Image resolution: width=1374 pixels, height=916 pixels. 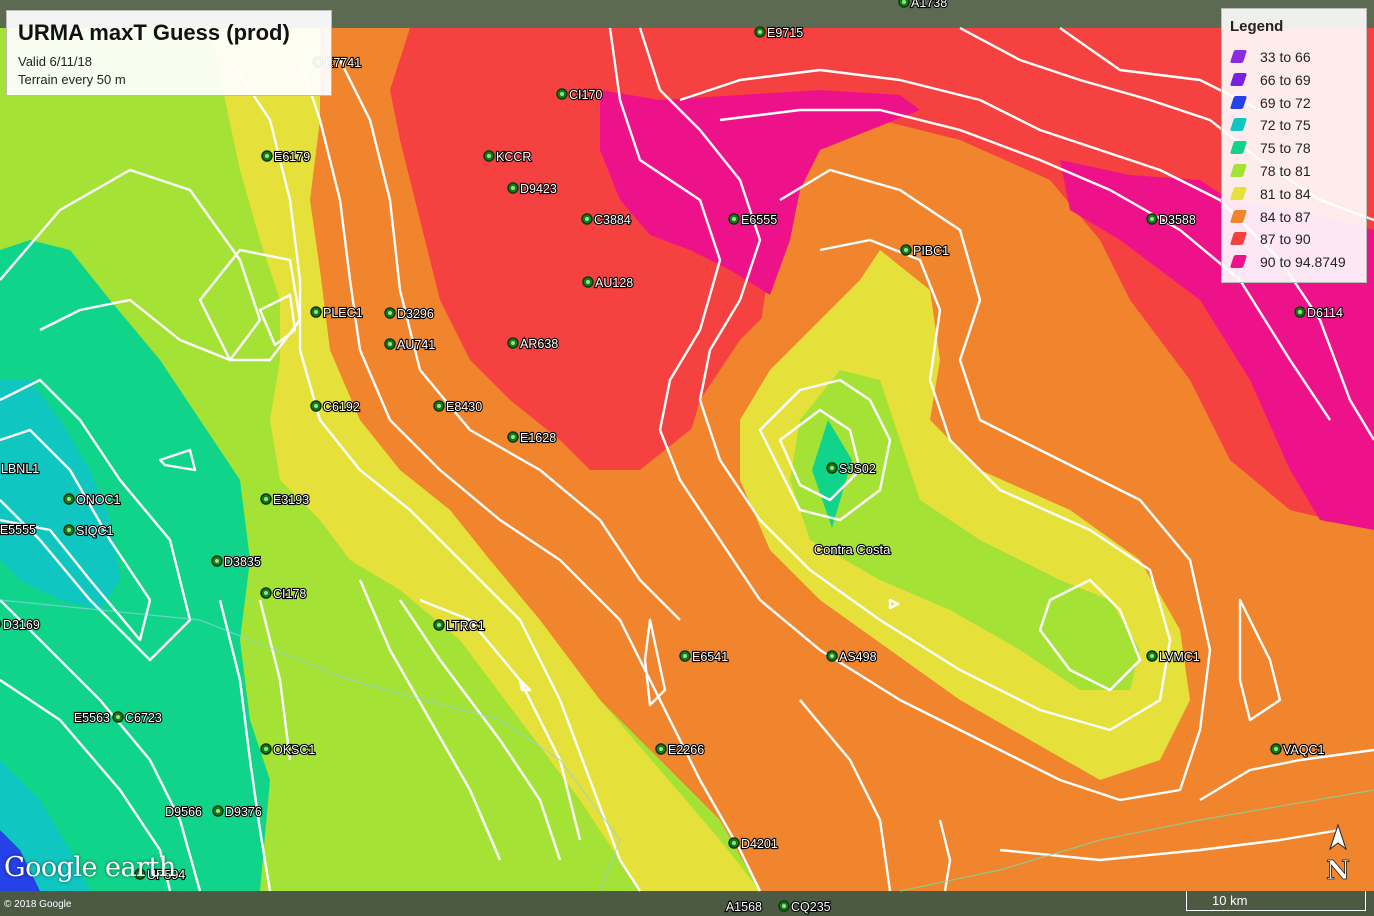 What do you see at coordinates (710, 657) in the screenshot?
I see `station-label: E6541` at bounding box center [710, 657].